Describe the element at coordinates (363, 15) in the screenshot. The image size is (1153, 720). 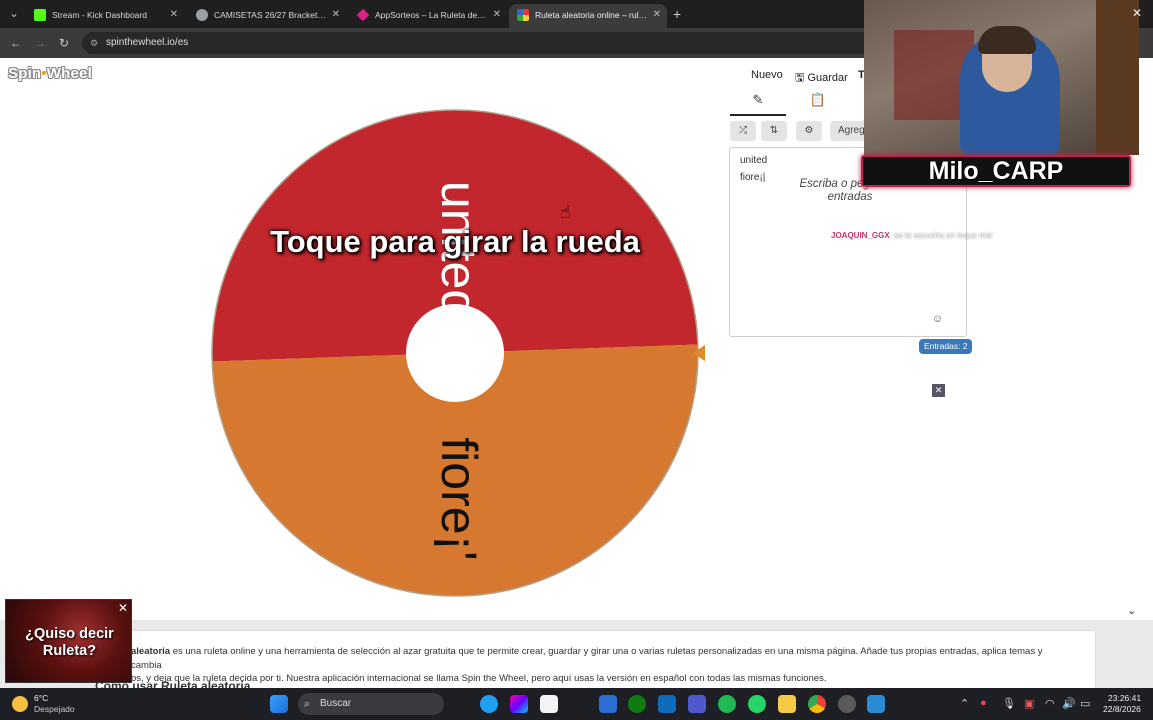
I see `appsorteos-icon` at that location.